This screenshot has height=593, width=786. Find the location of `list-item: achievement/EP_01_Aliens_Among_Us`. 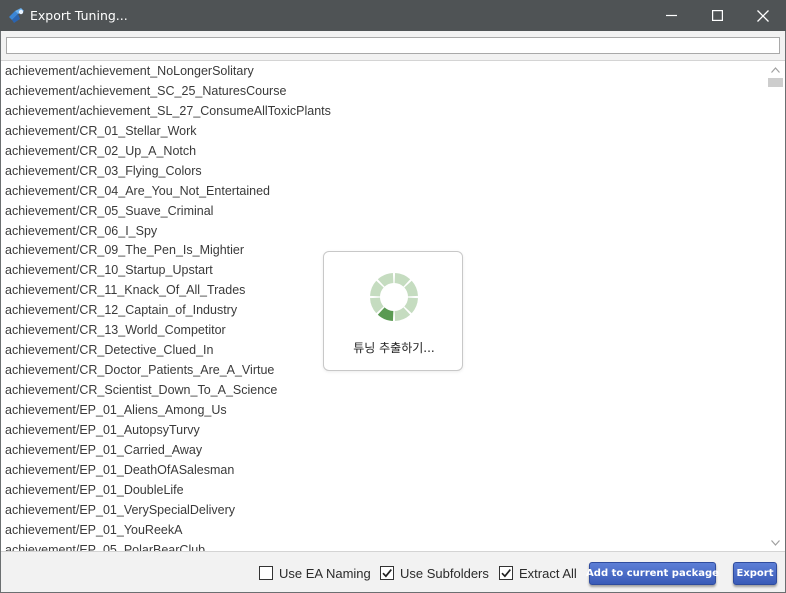

list-item: achievement/EP_01_Aliens_Among_Us is located at coordinates (383, 410).